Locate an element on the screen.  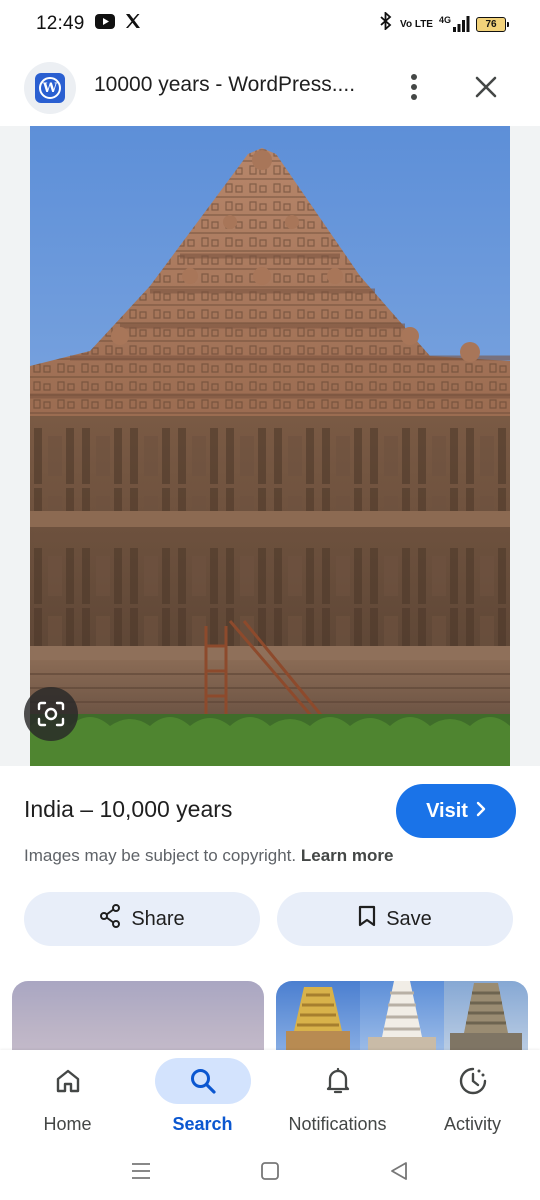
bottom-navigation: Home Search Notifications Activity is located at coordinates (270, 1096).